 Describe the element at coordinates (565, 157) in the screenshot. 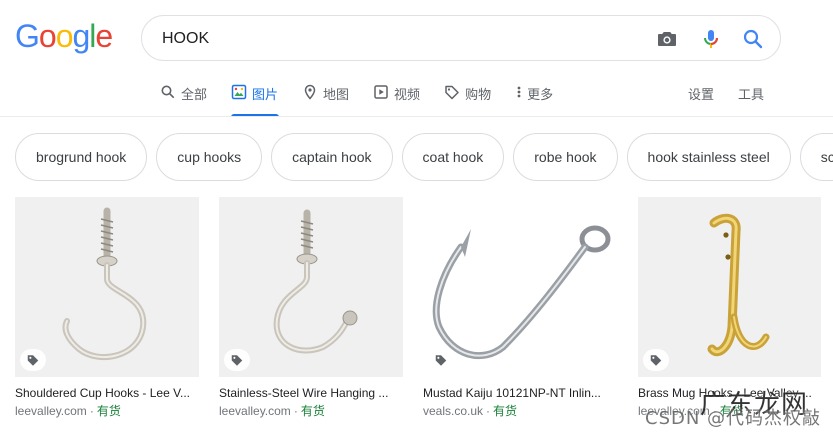

I see `chip: robe hook` at that location.